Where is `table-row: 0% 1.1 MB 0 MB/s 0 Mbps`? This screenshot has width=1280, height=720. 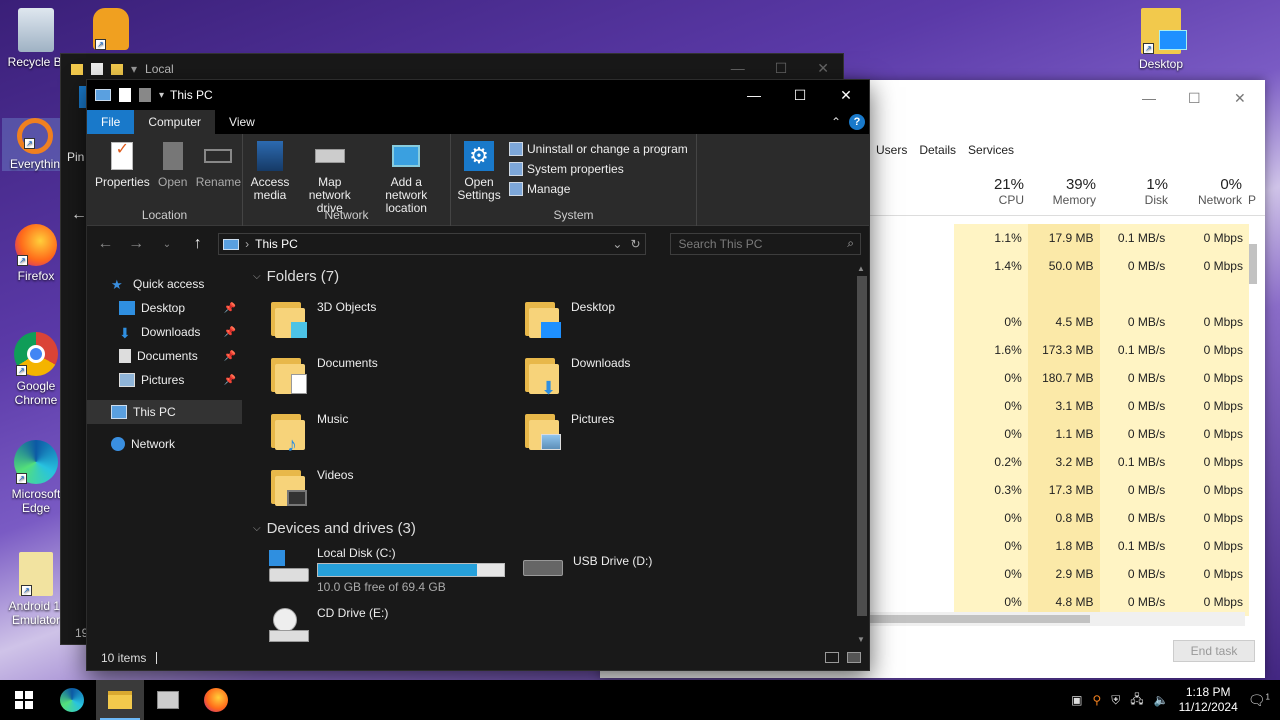 table-row: 0% 1.1 MB 0 MB/s 0 Mbps is located at coordinates (1101, 434).